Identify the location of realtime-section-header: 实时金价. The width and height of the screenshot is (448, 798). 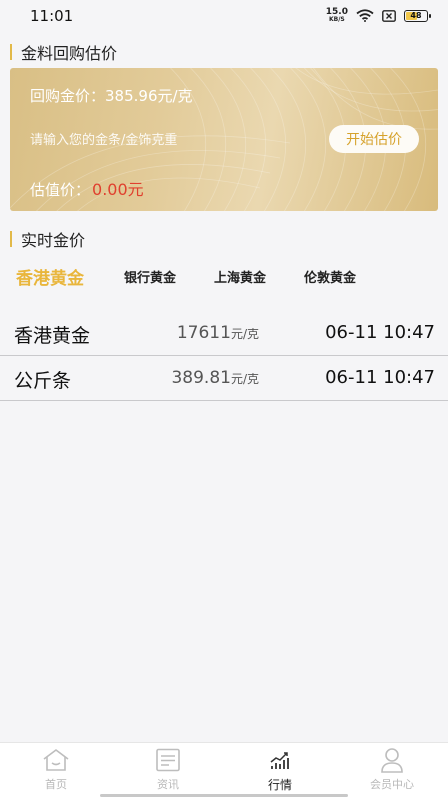
(47, 239).